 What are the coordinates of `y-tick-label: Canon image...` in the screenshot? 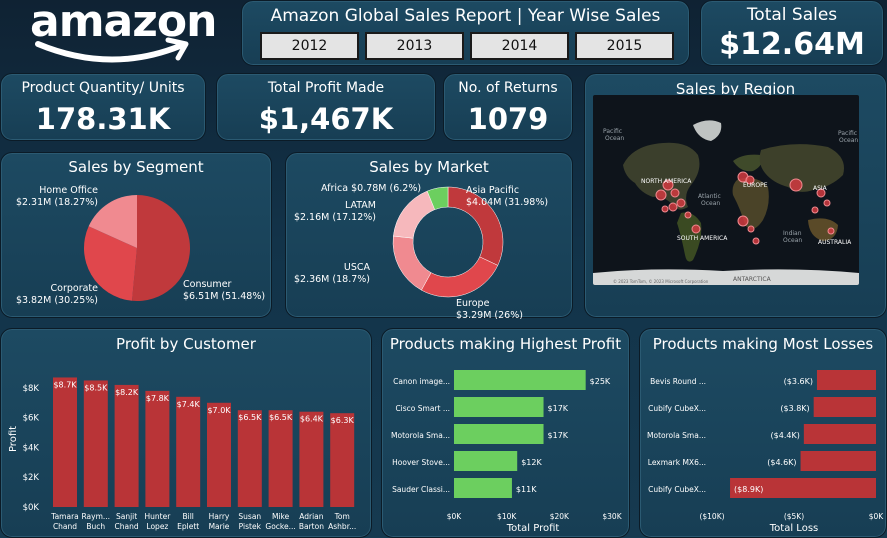 It's located at (421, 381).